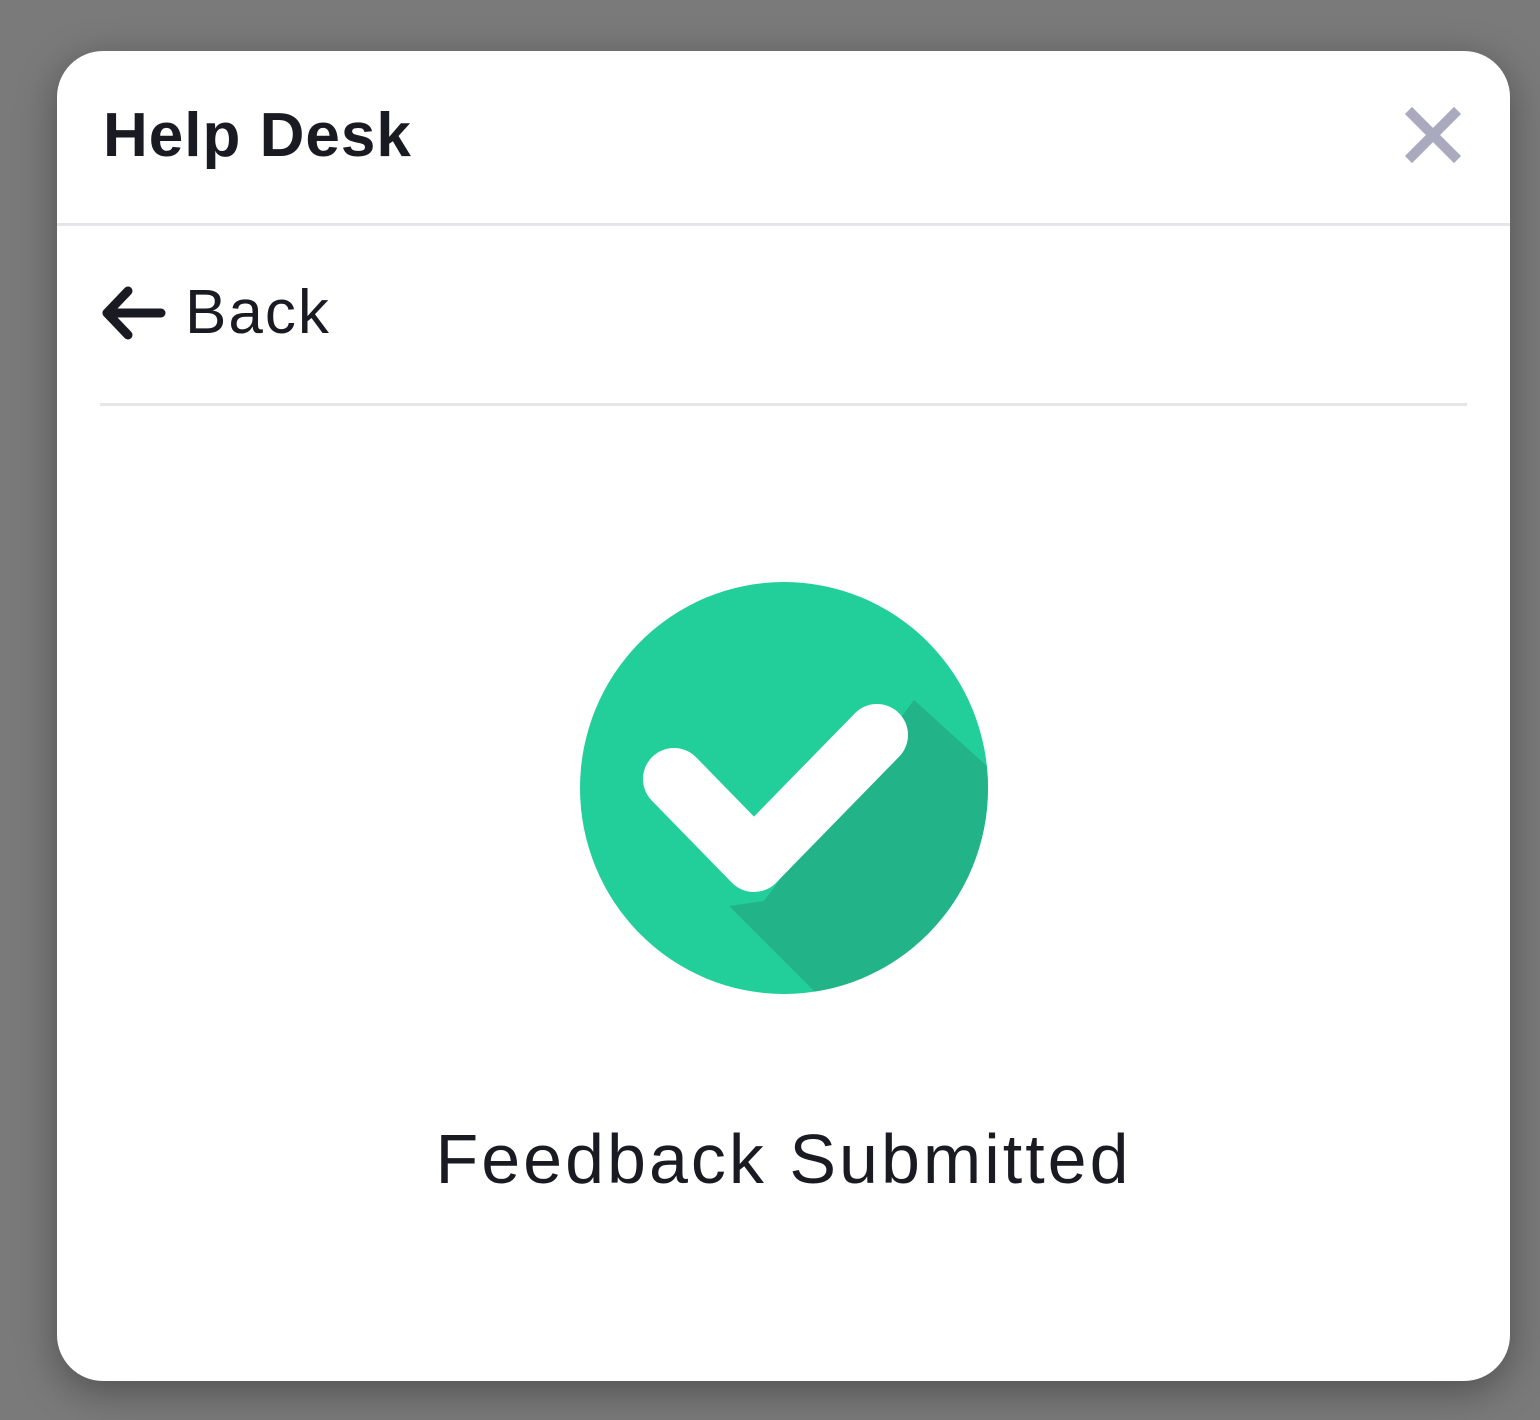 The width and height of the screenshot is (1540, 1420). What do you see at coordinates (783, 404) in the screenshot?
I see `divider` at bounding box center [783, 404].